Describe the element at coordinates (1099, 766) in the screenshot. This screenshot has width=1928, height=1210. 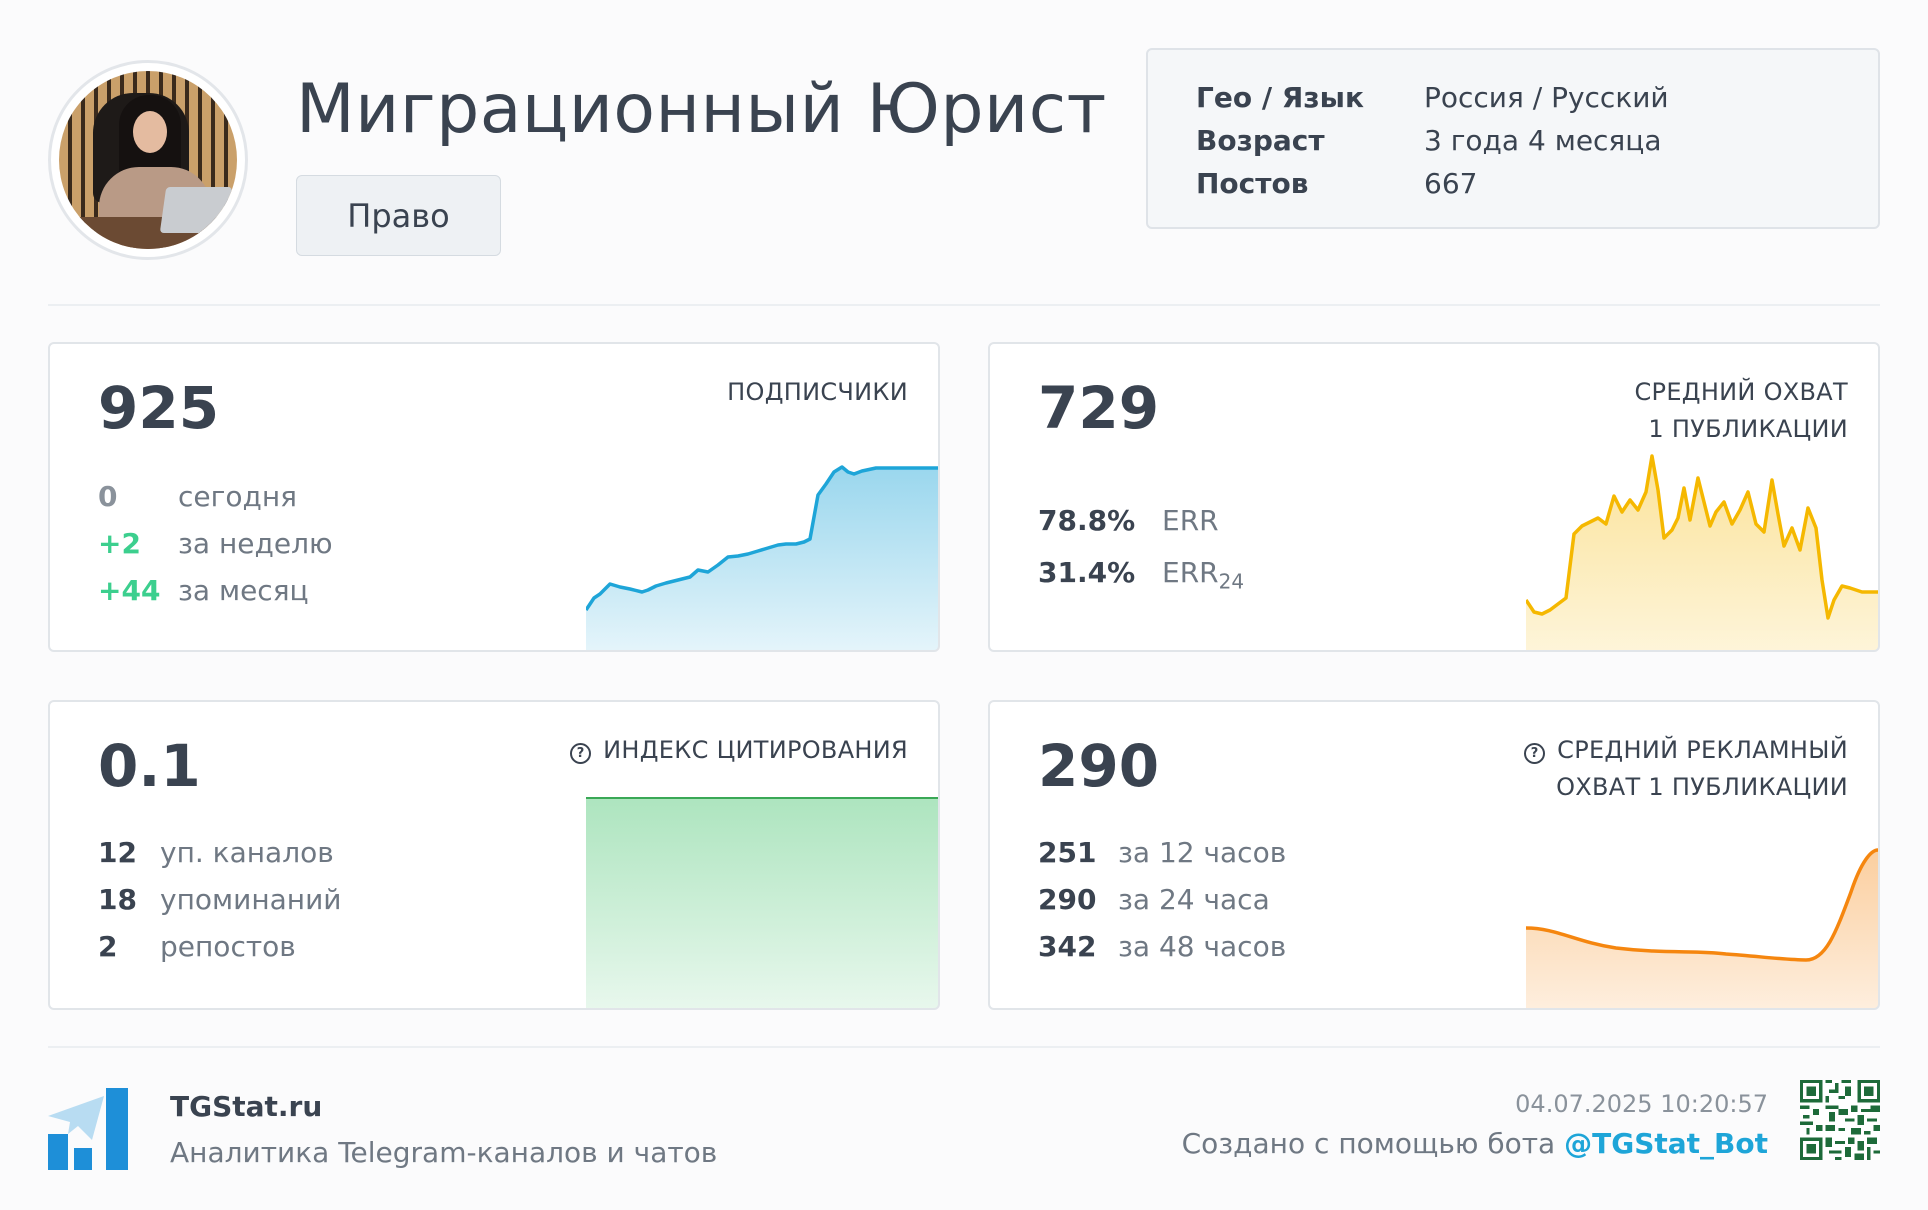
I see `ad-reach-value: 290` at that location.